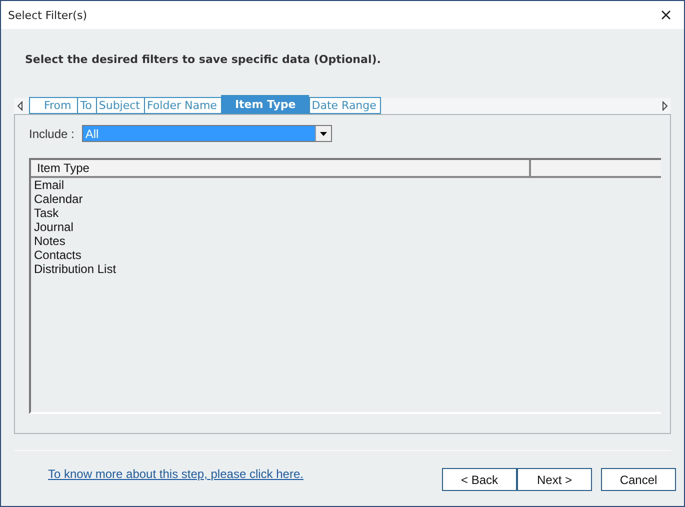  I want to click on list-item: Journal, so click(346, 227).